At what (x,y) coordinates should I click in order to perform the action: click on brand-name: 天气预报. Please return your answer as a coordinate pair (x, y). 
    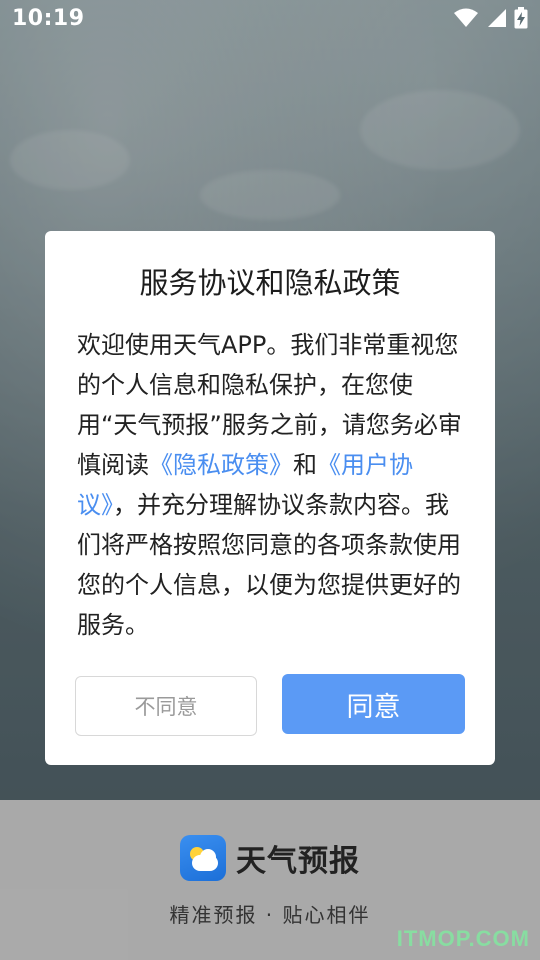
    Looking at the image, I should click on (298, 861).